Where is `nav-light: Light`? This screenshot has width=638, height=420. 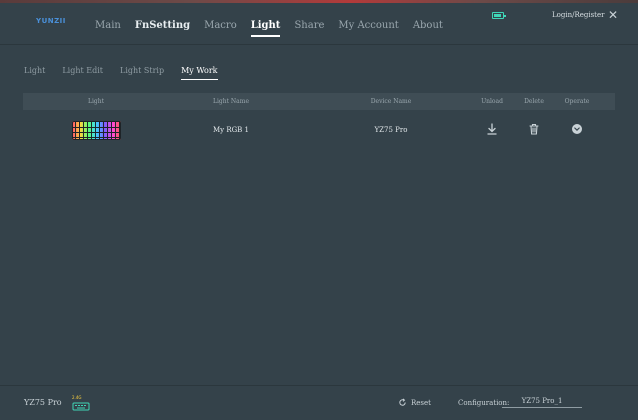
nav-light: Light is located at coordinates (265, 28).